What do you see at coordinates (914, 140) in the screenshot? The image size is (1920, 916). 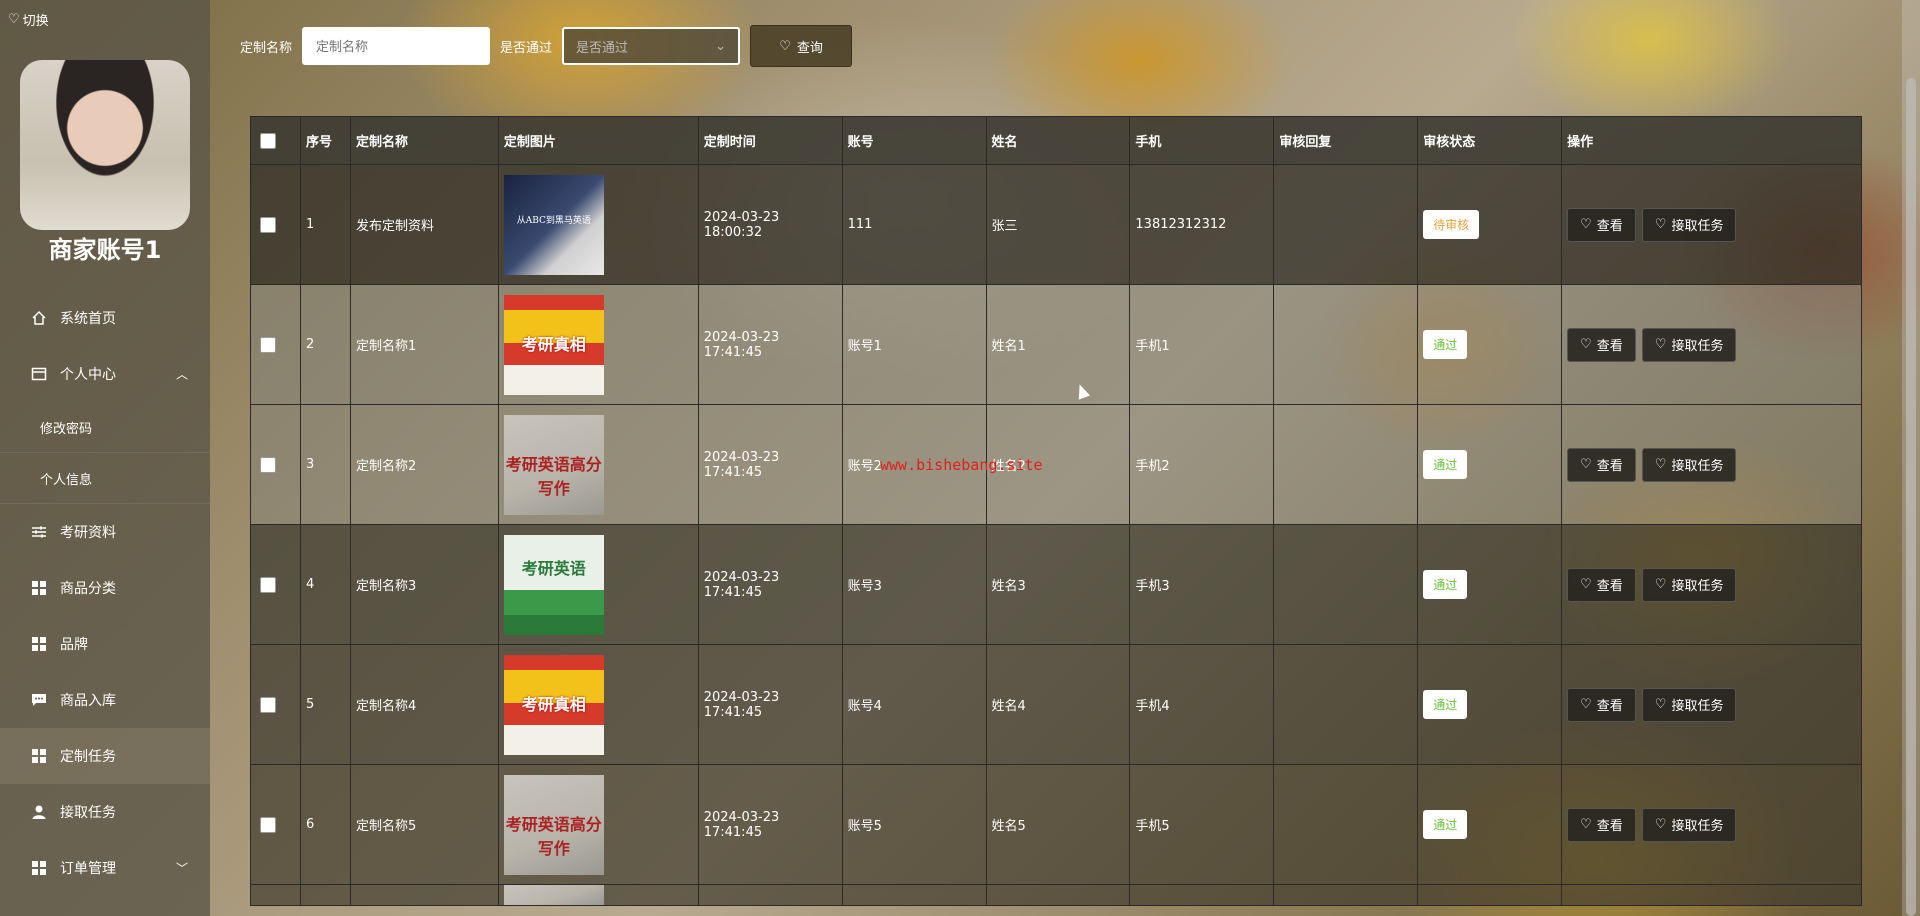 I see `header-account: 账号` at bounding box center [914, 140].